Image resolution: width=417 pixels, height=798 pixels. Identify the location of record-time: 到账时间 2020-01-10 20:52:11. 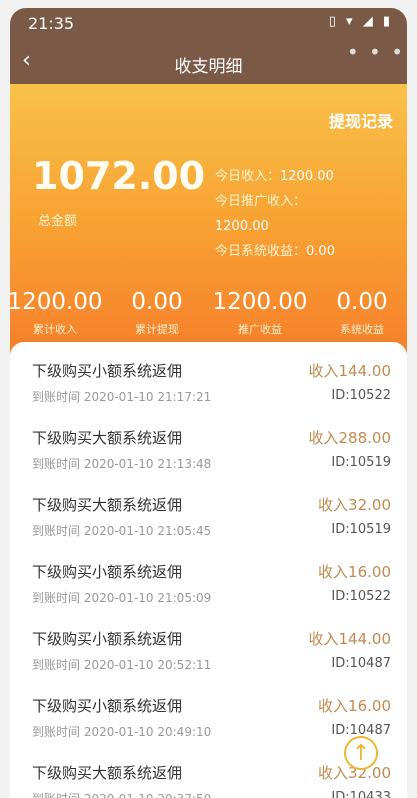
(122, 665).